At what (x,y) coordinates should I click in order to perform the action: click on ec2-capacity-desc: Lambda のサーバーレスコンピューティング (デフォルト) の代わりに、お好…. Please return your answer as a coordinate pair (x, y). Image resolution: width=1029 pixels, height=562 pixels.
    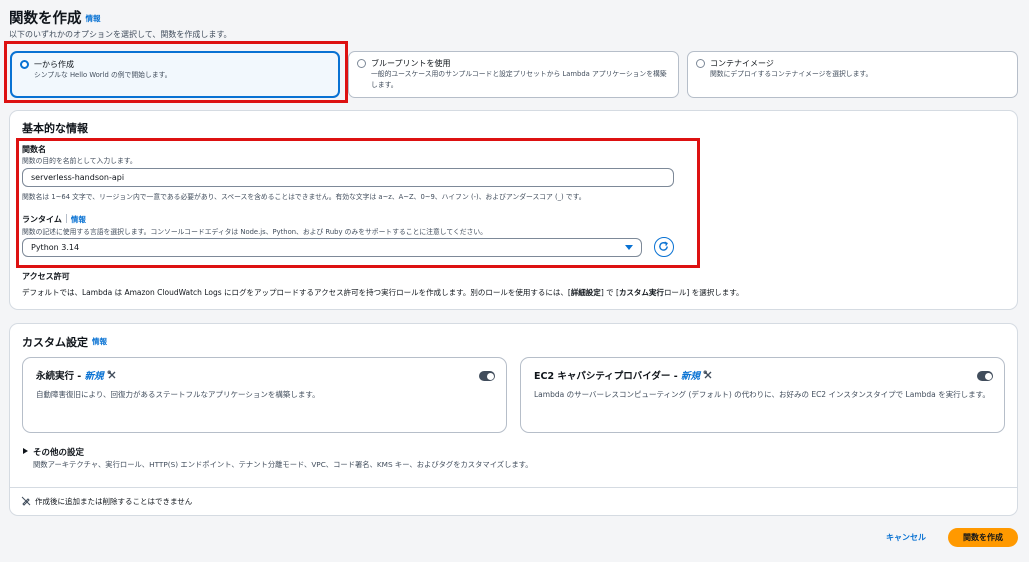
    Looking at the image, I should click on (762, 394).